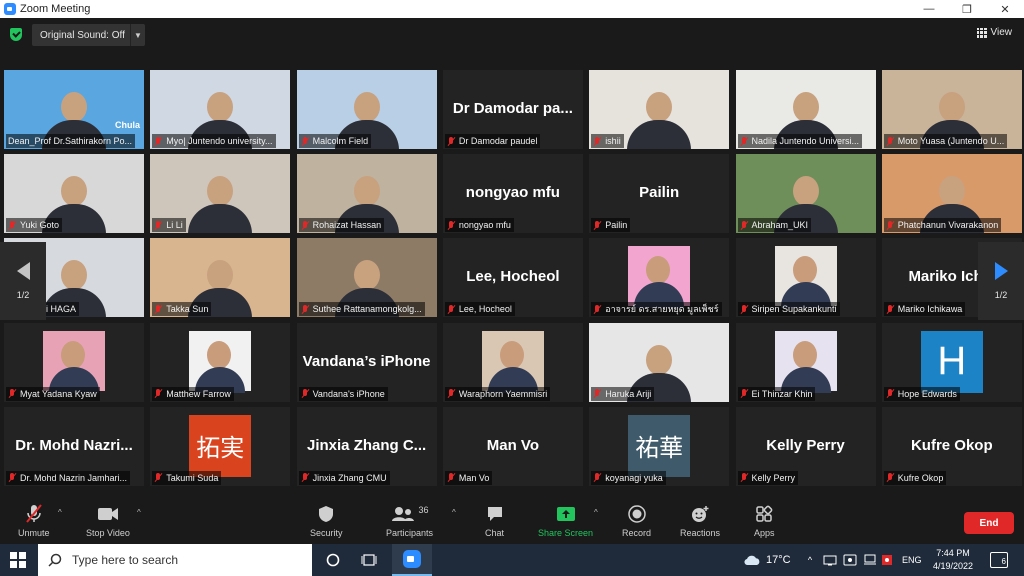  I want to click on weather-cloud-icon, so click(752, 560).